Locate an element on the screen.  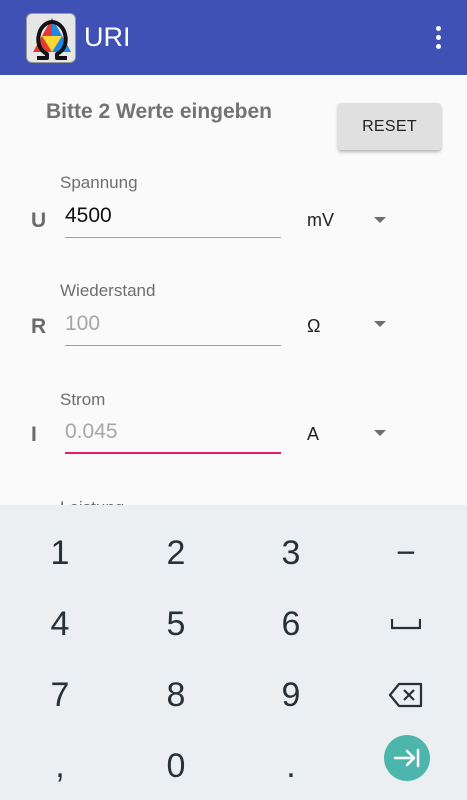
current-symbol: I is located at coordinates (34, 434).